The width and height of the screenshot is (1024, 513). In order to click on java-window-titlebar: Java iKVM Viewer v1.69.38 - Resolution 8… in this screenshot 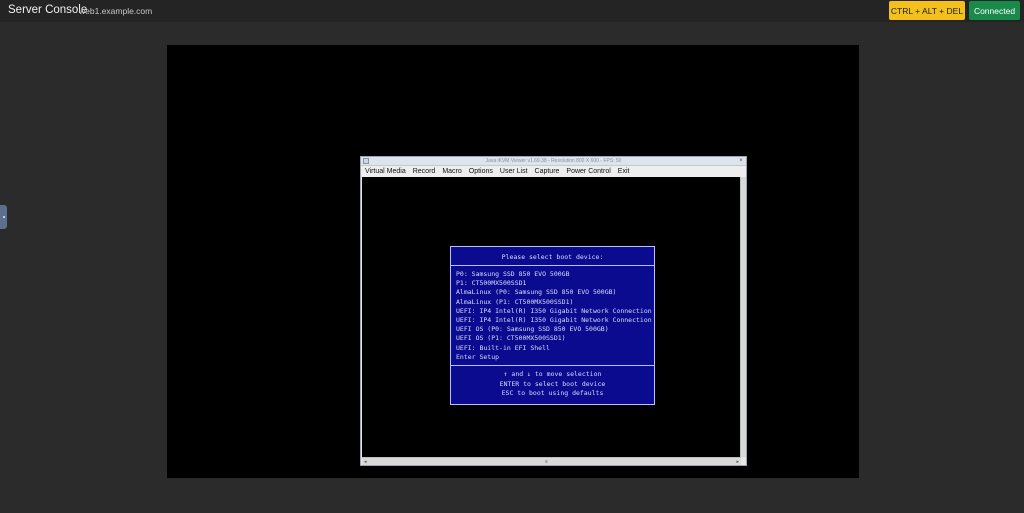, I will do `click(553, 161)`.